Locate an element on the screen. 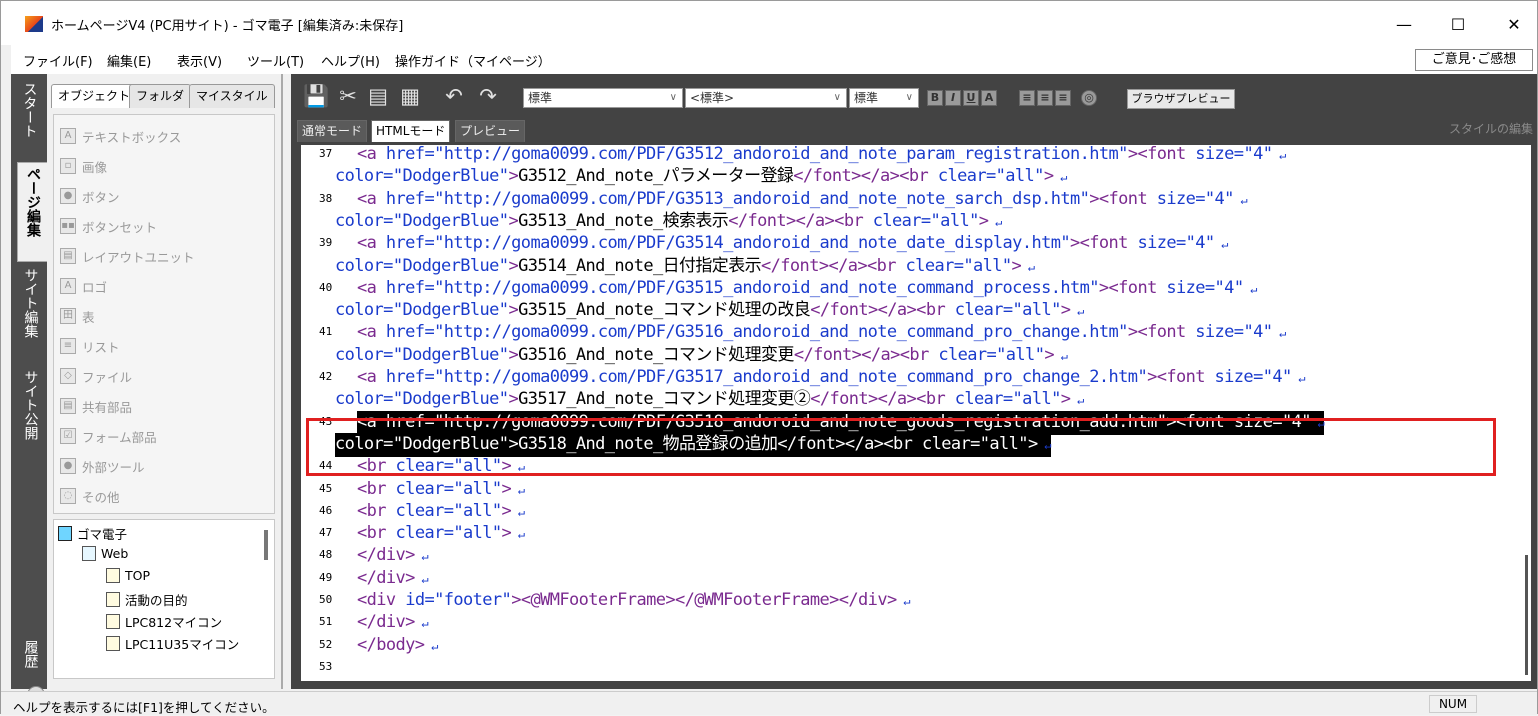 Image resolution: width=1538 pixels, height=716 pixels. line-number: 48 is located at coordinates (326, 555).